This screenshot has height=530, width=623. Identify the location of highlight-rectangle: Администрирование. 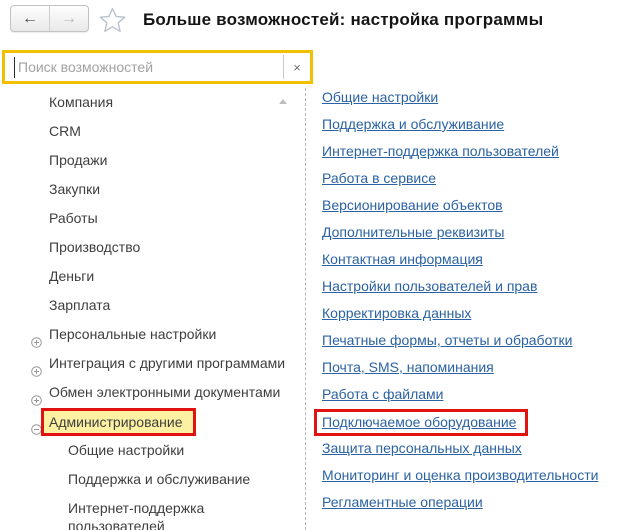
(118, 422).